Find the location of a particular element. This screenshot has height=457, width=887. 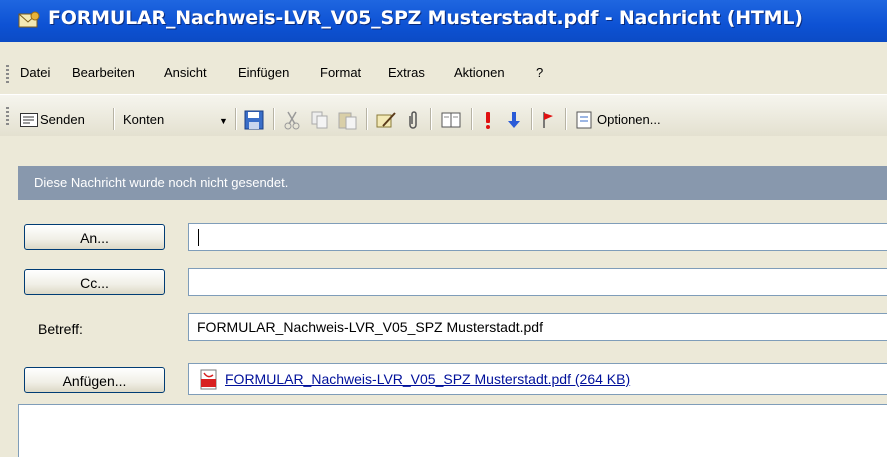

chevron-down-icon: ▼ is located at coordinates (223, 121).